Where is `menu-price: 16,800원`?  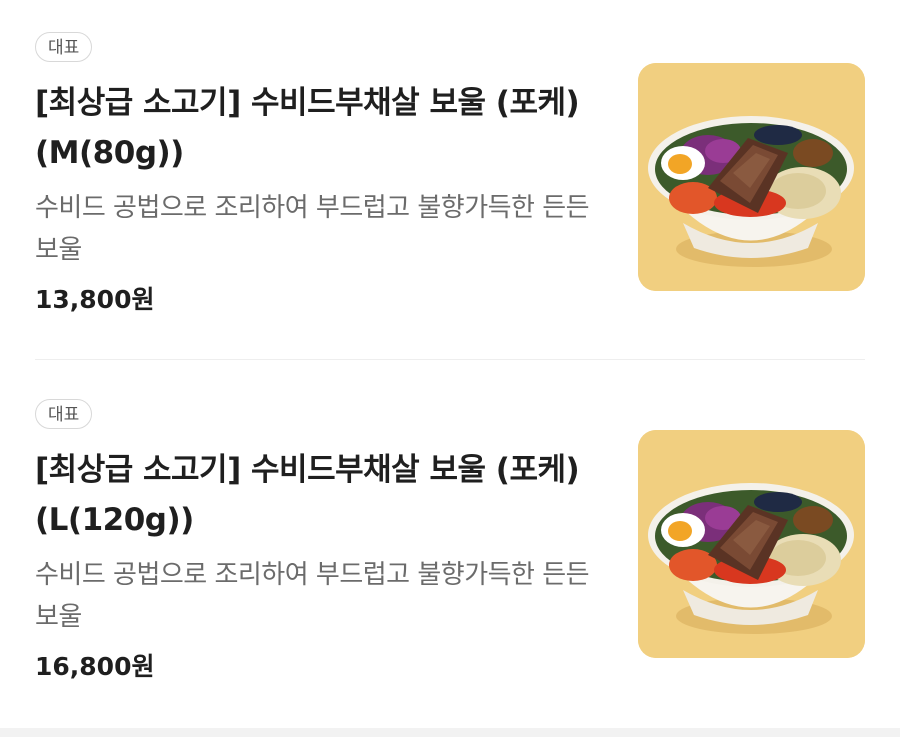
menu-price: 16,800원 is located at coordinates (95, 666).